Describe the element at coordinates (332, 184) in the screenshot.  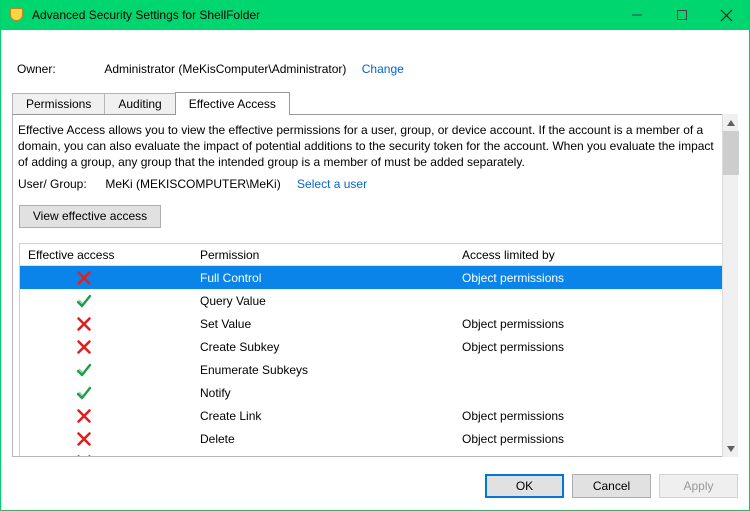
I see `select-a-user-link: Select a user` at that location.